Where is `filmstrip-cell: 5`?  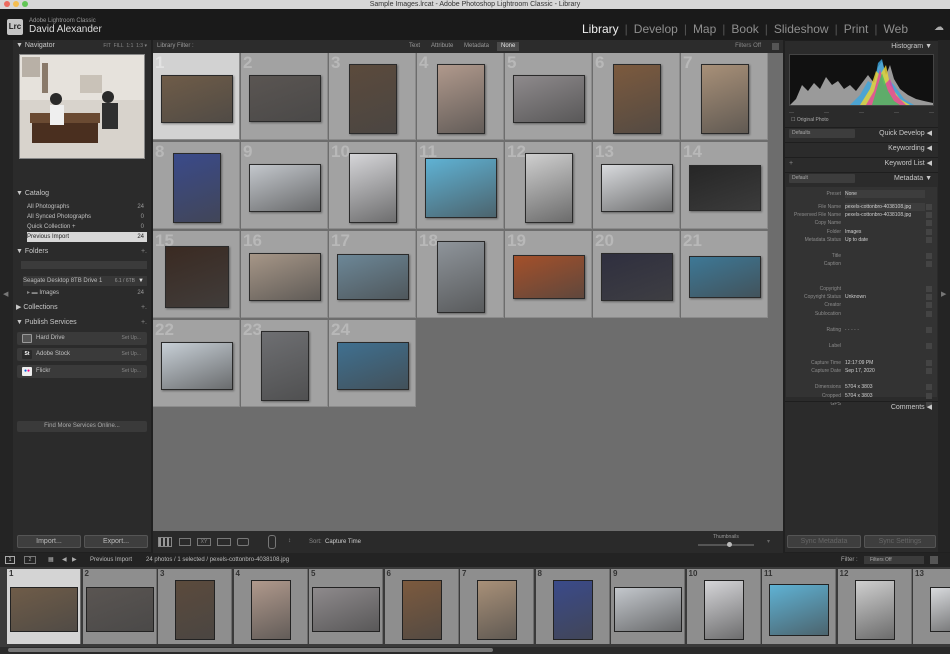
filmstrip-cell: 5 is located at coordinates (346, 606).